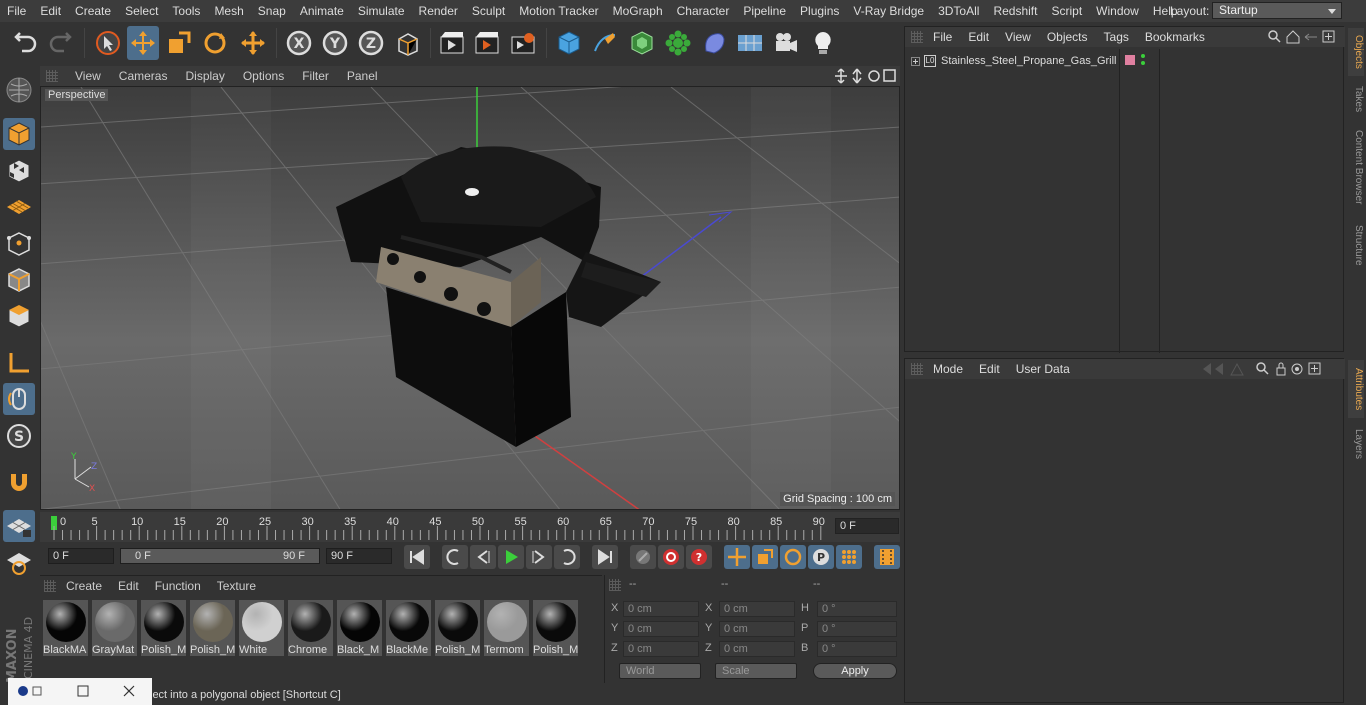  I want to click on move-icon, so click(143, 43).